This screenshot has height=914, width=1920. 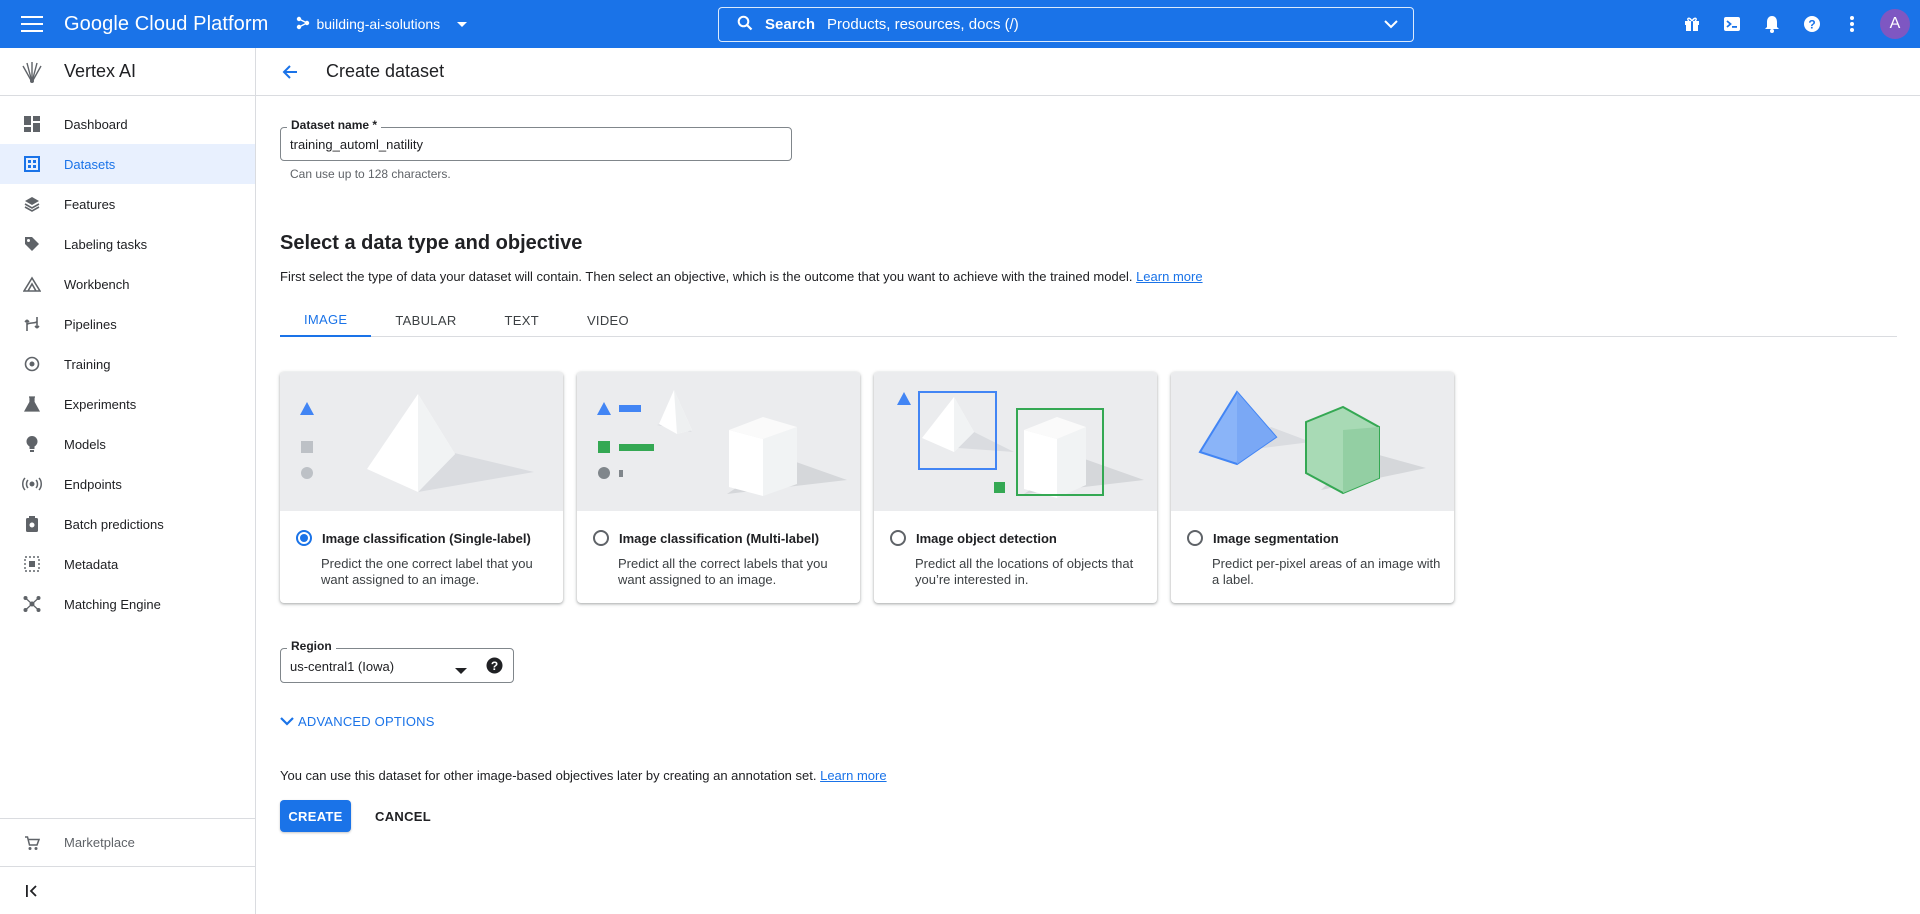 I want to click on pipelines-icon, so click(x=32, y=324).